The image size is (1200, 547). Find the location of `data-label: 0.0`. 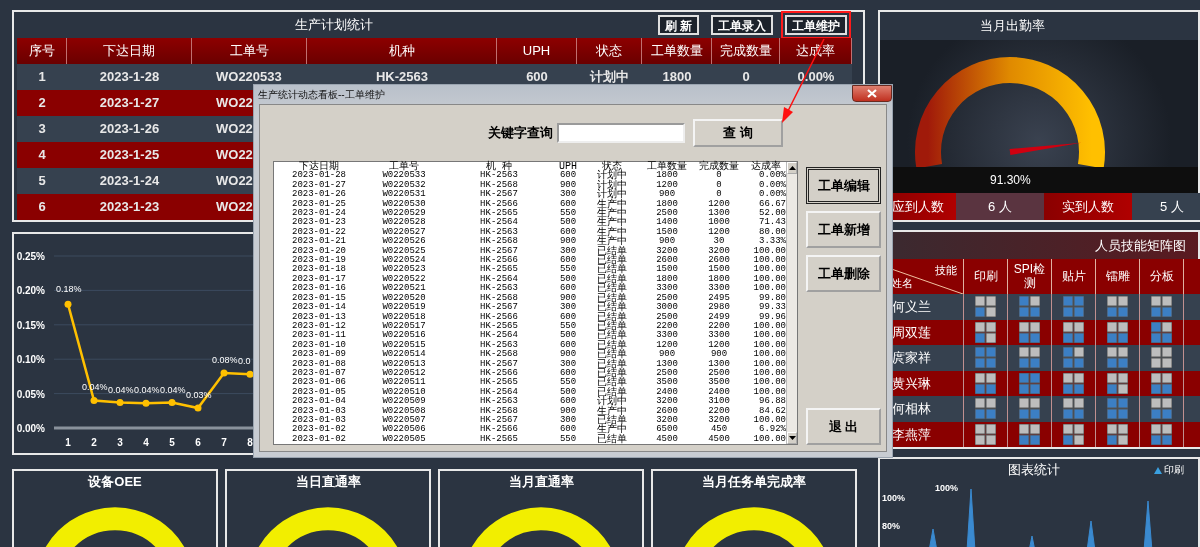

data-label: 0.0 is located at coordinates (244, 361).